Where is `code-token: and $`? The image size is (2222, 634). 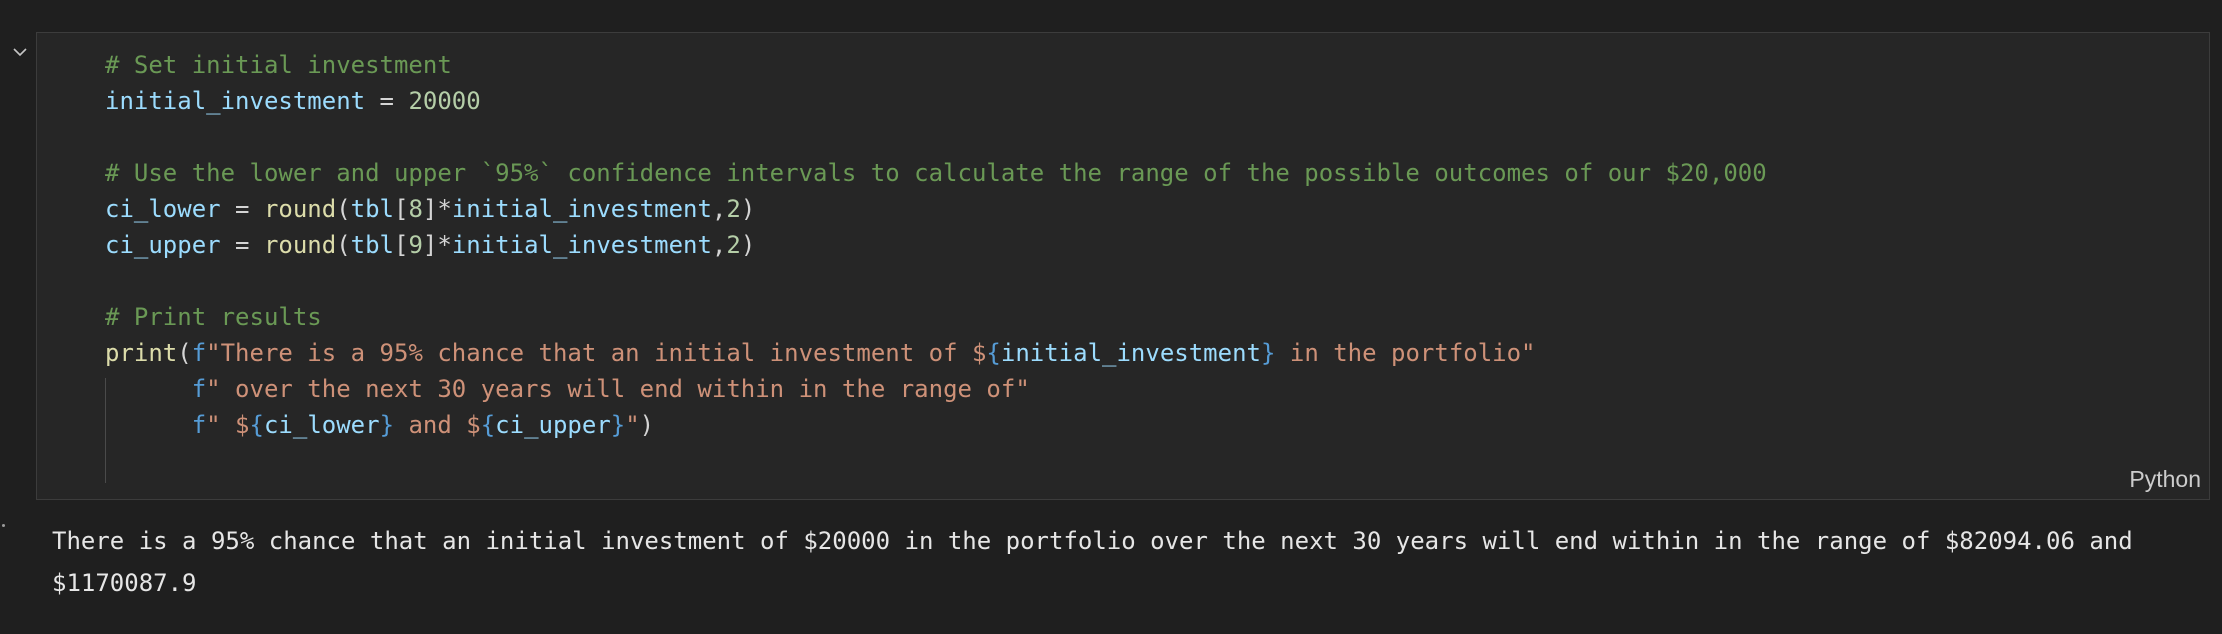 code-token: and $ is located at coordinates (437, 425).